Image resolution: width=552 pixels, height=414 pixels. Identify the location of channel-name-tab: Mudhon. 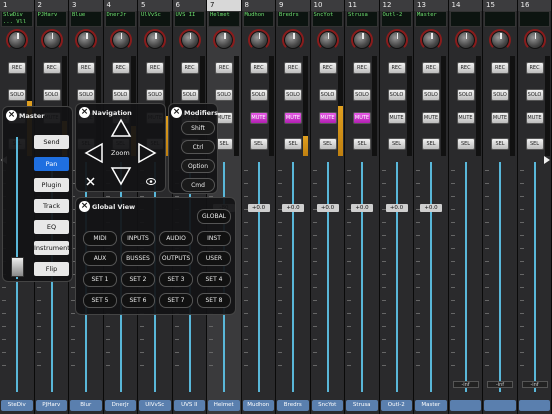
(258, 405).